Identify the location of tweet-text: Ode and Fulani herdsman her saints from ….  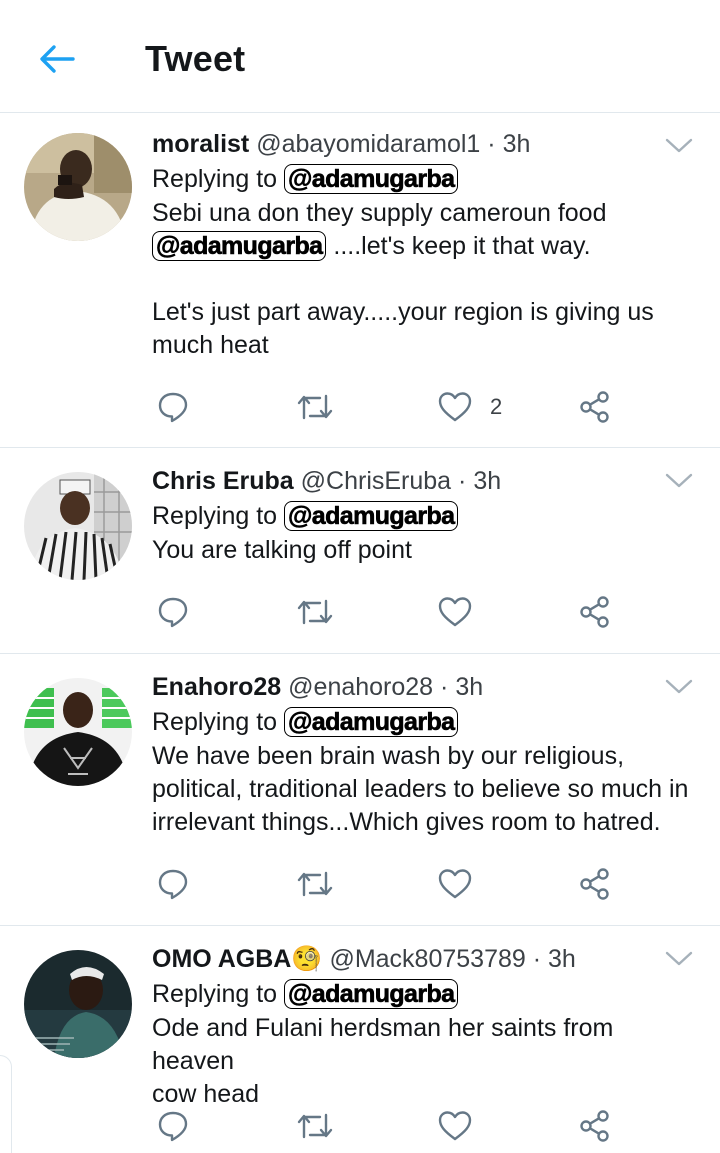
(424, 1061).